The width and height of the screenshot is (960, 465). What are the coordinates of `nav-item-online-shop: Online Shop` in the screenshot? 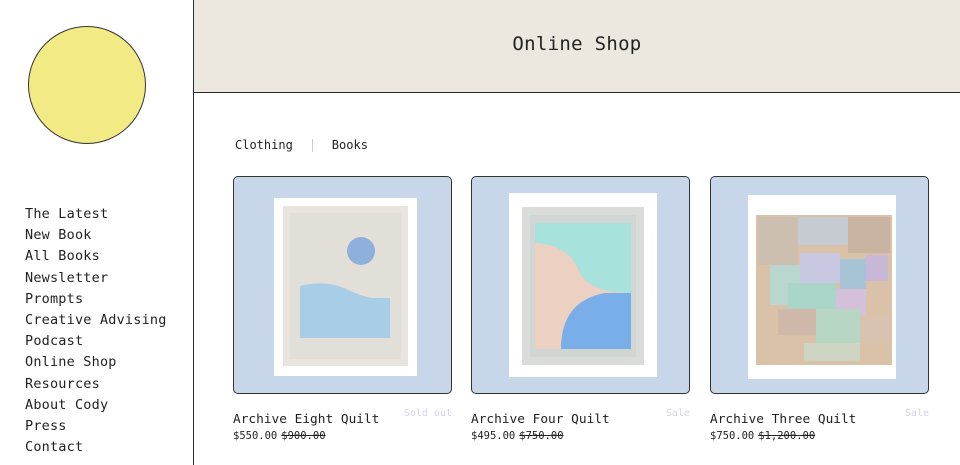 It's located at (96, 362).